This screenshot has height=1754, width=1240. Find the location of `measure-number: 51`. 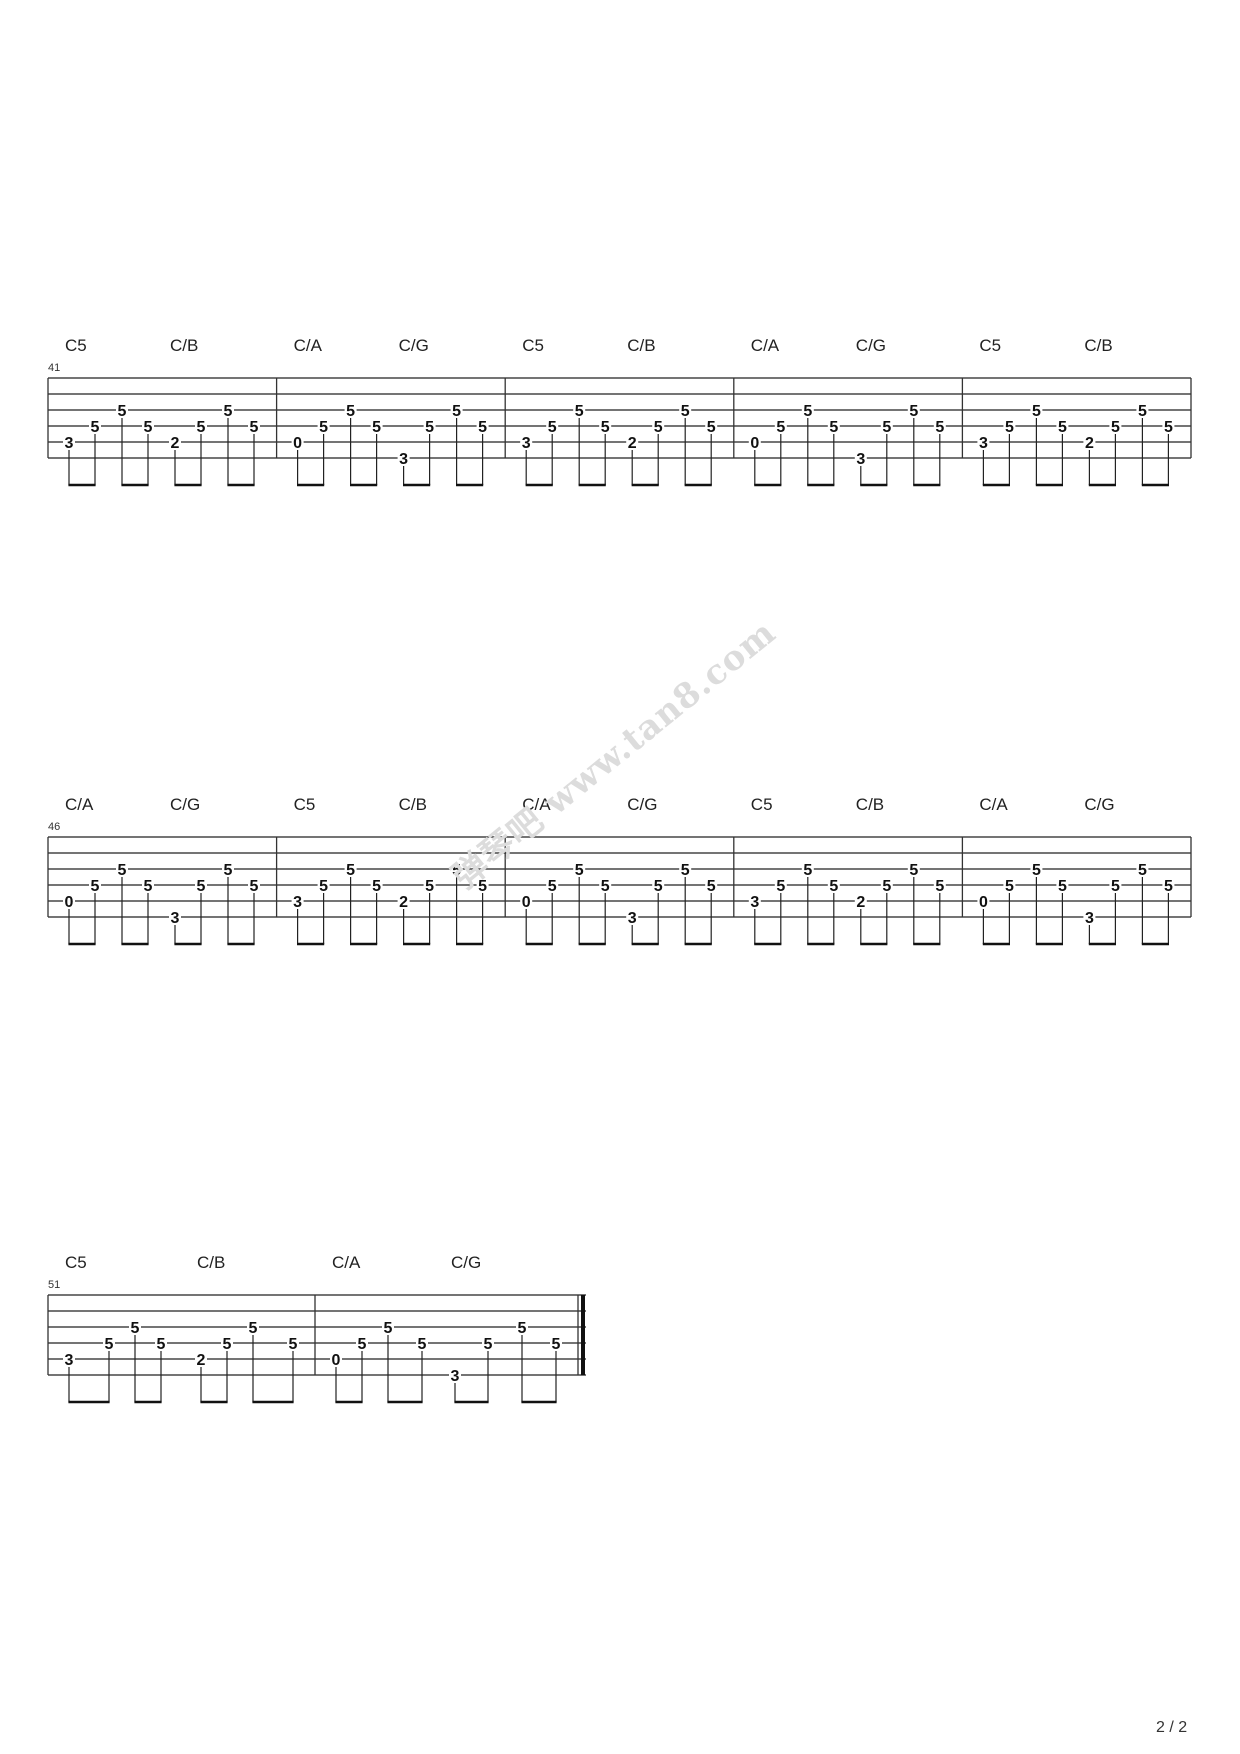

measure-number: 51 is located at coordinates (54, 1285).